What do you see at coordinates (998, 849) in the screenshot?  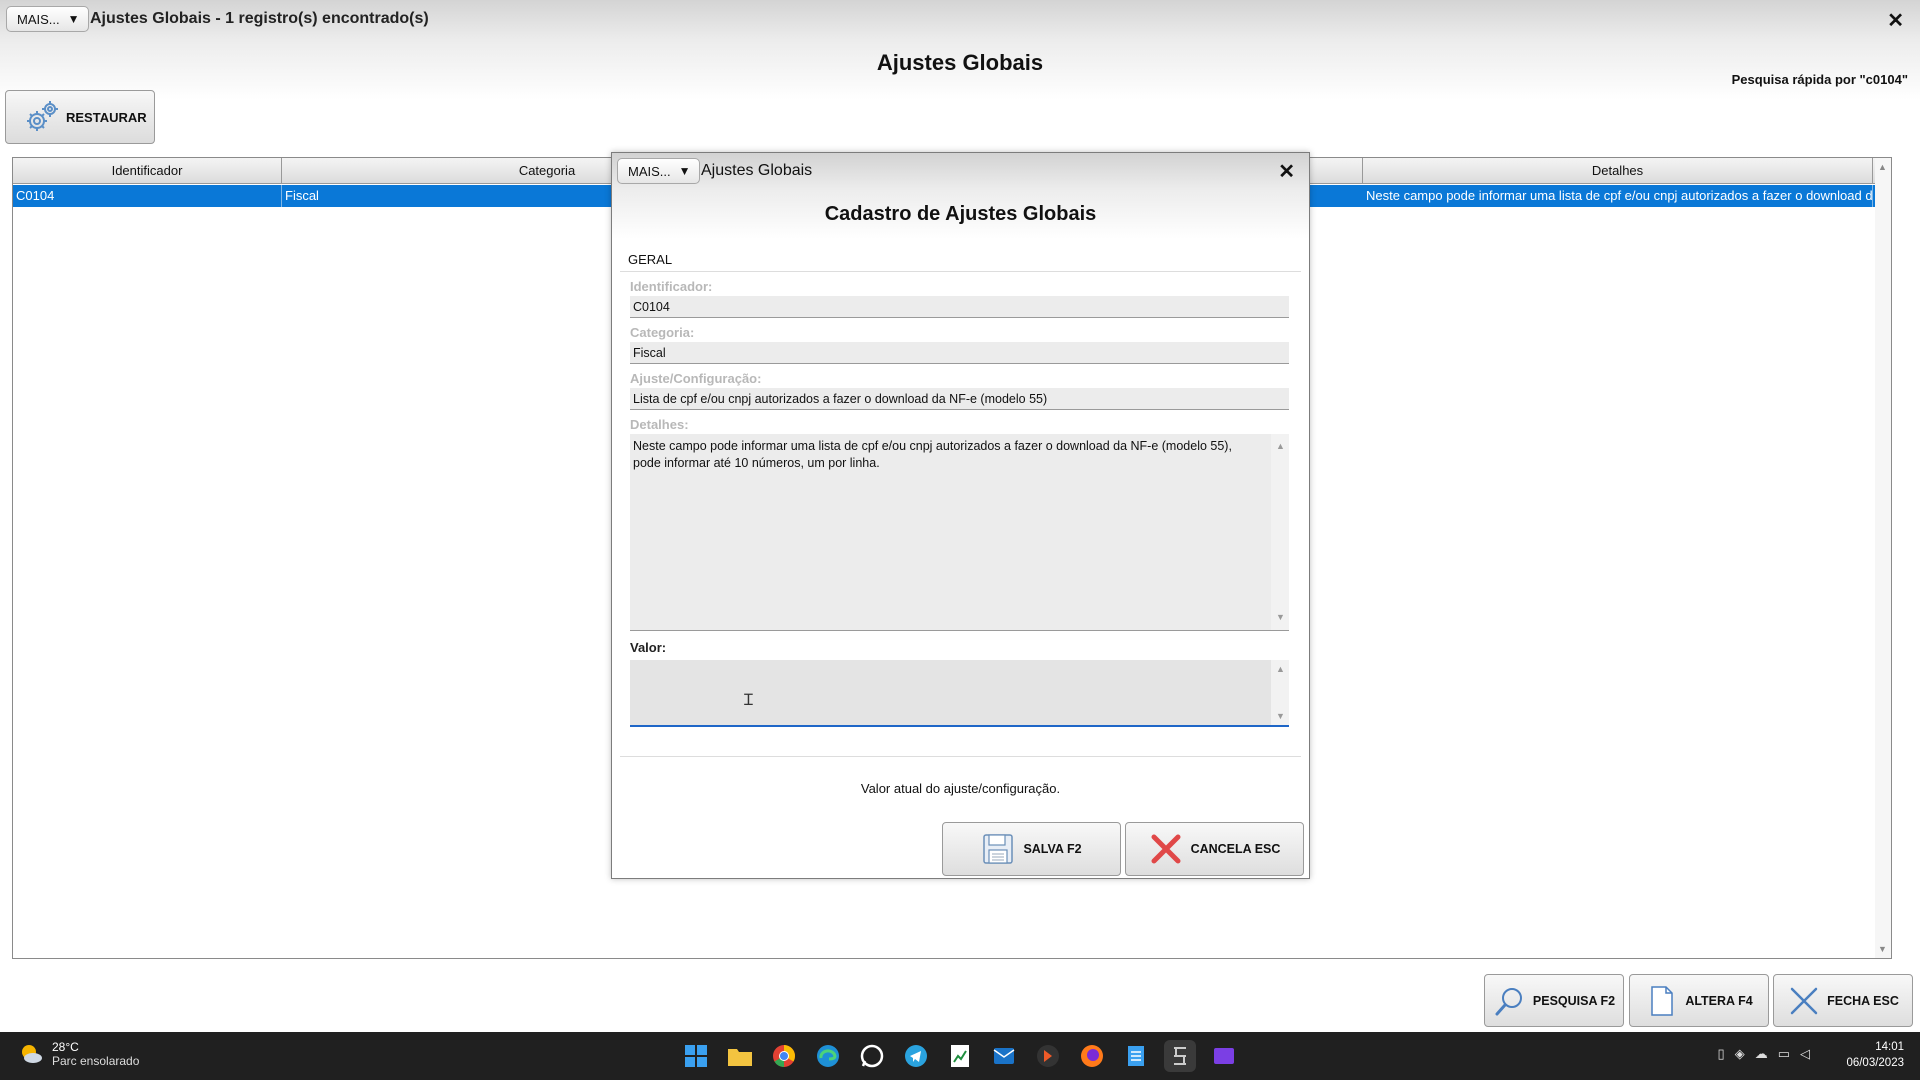 I see `floppy-disk-icon` at bounding box center [998, 849].